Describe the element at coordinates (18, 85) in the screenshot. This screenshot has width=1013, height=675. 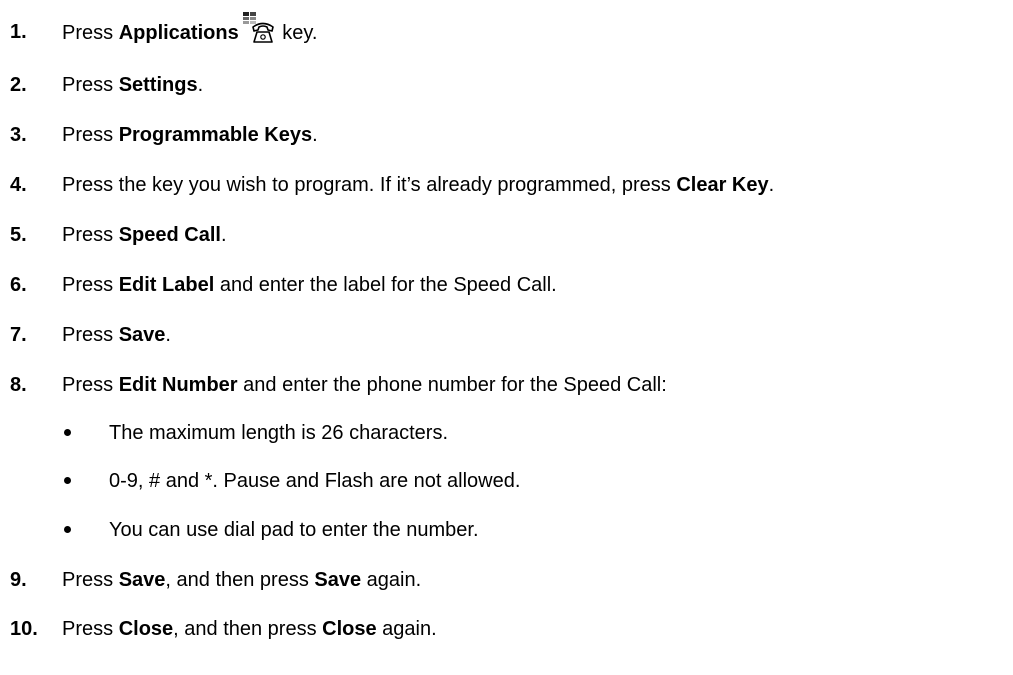
I see `step-number: 2.` at that location.